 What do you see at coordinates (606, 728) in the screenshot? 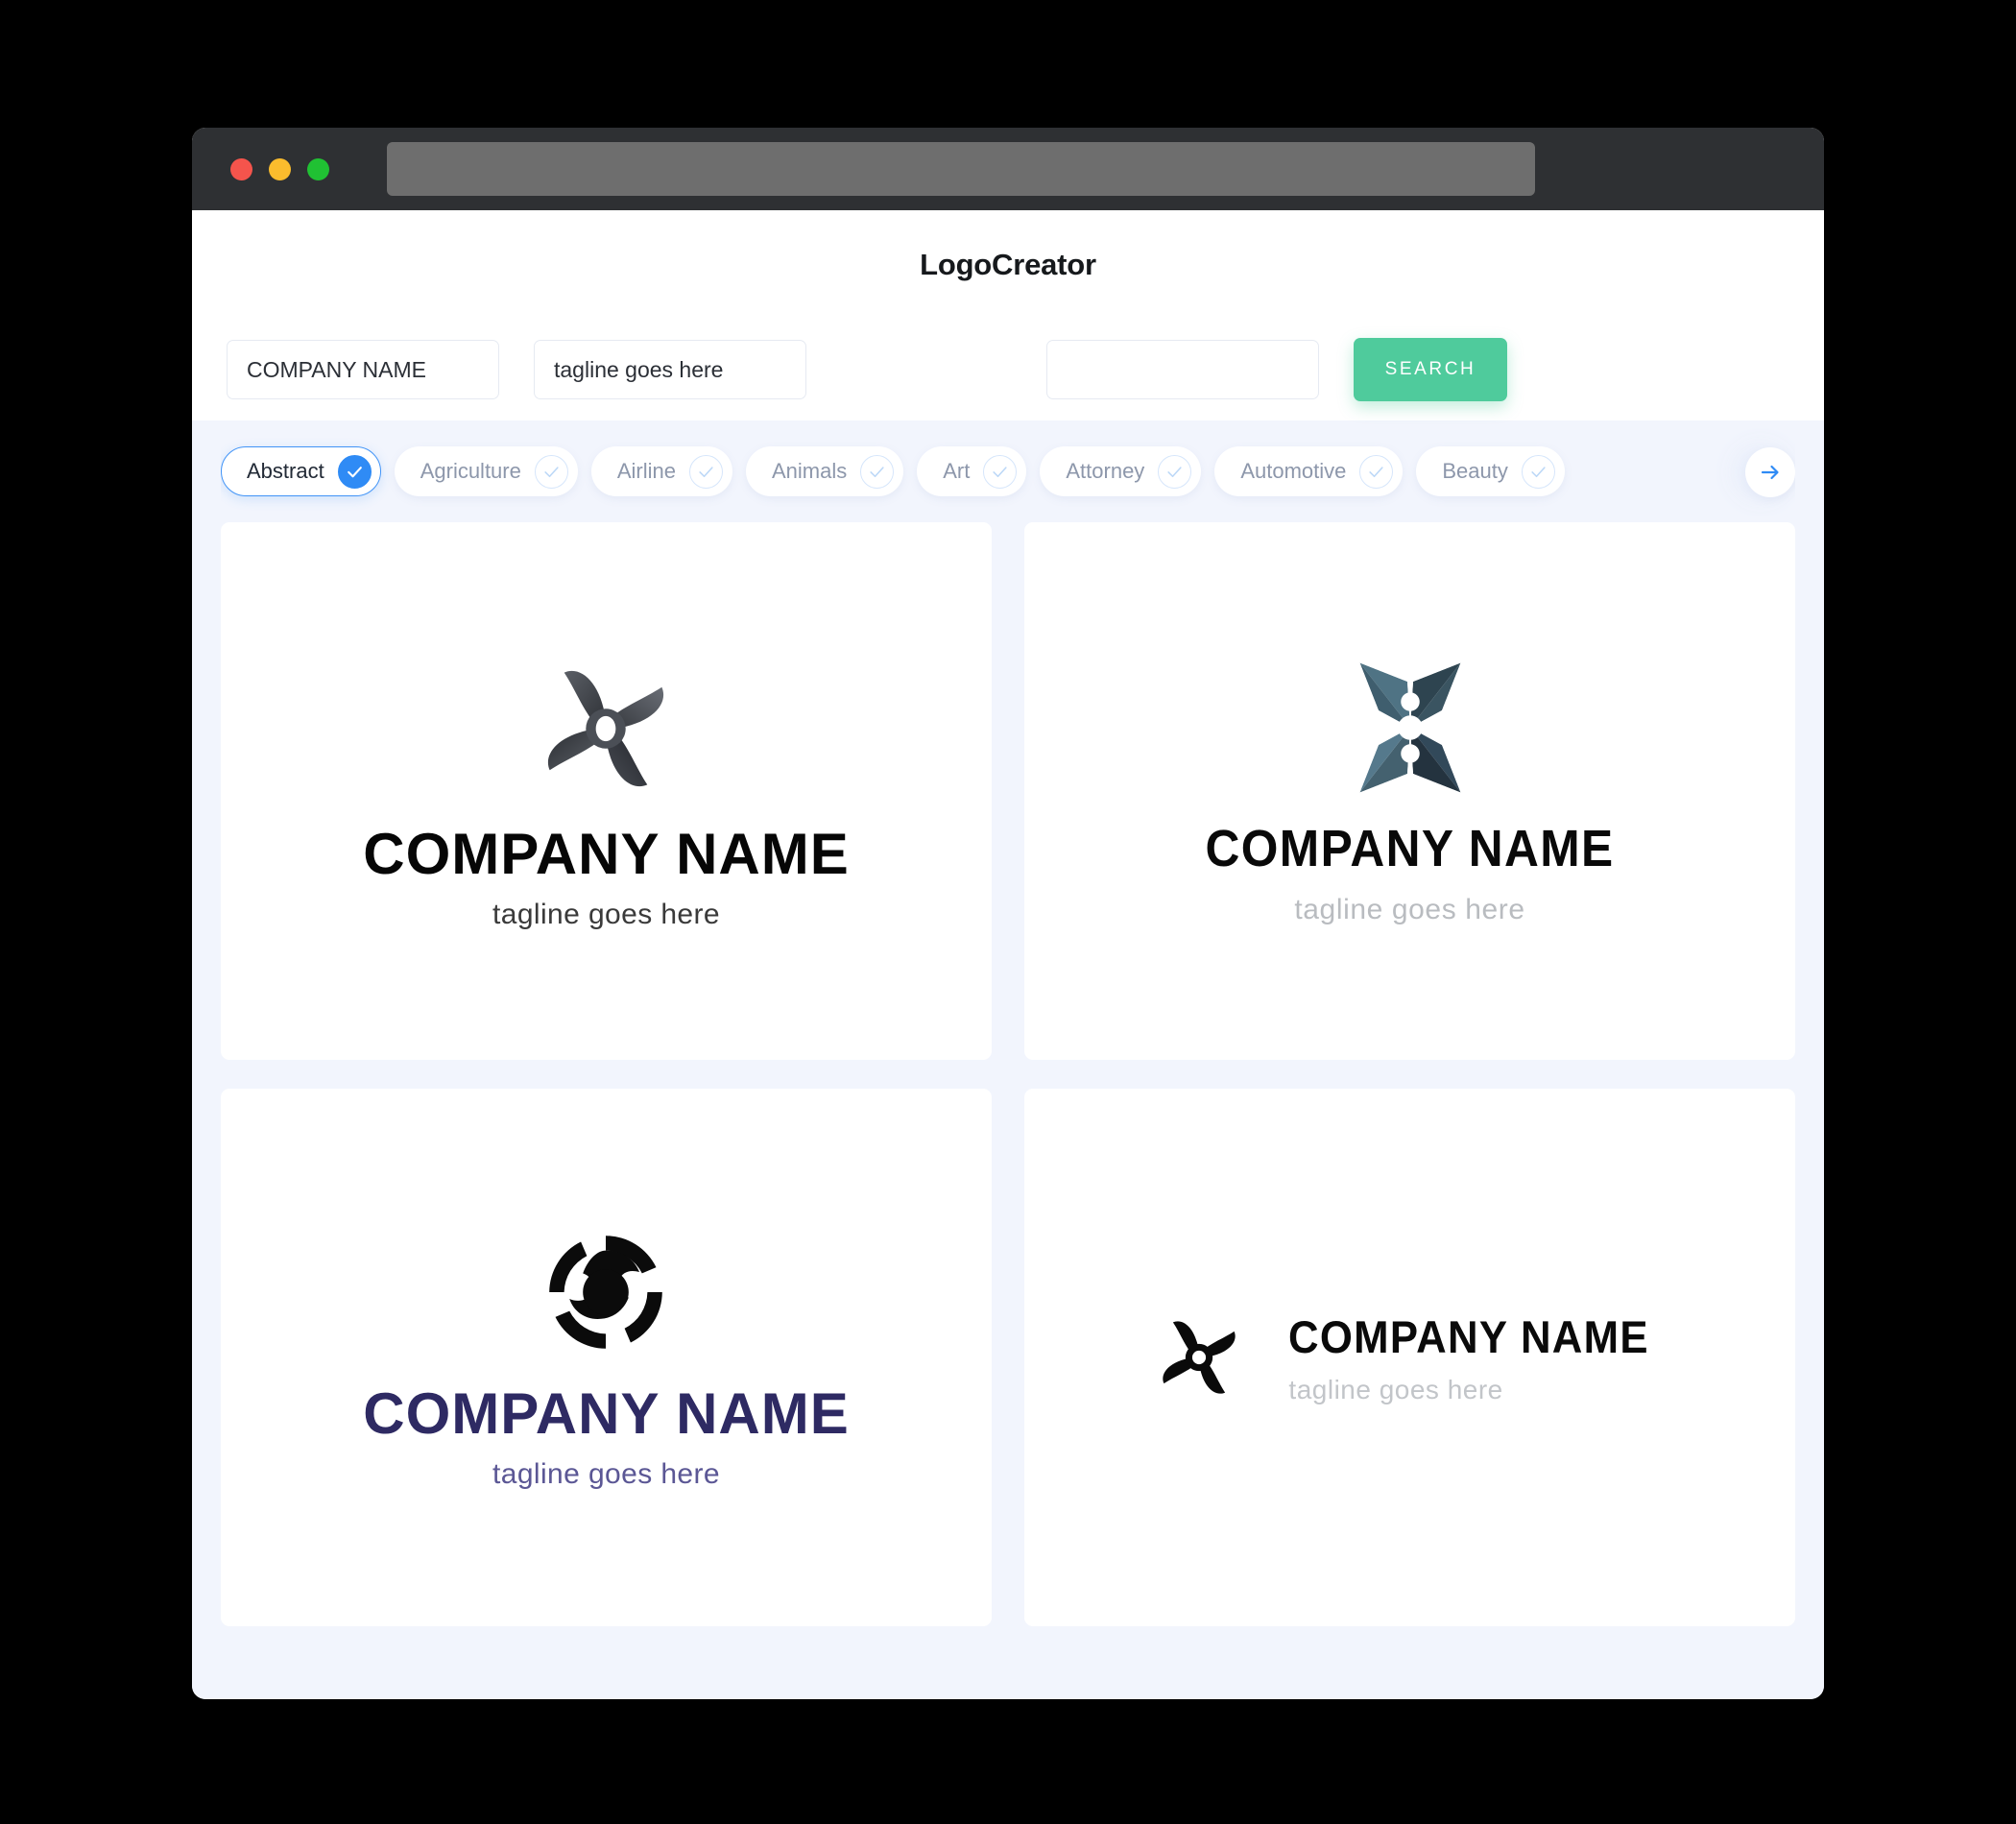
I see `propeller-gray-icon` at bounding box center [606, 728].